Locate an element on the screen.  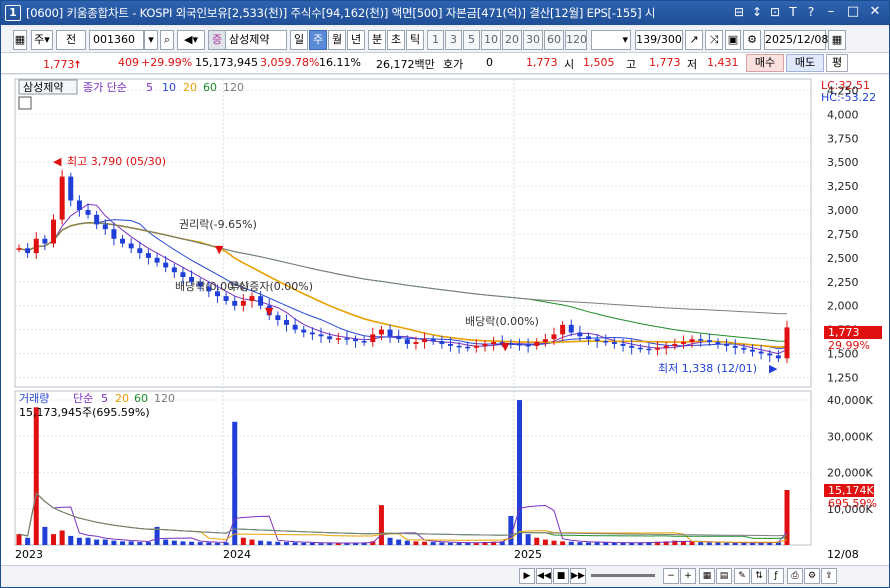
rewind-icon: ◀◀ is located at coordinates (544, 576).